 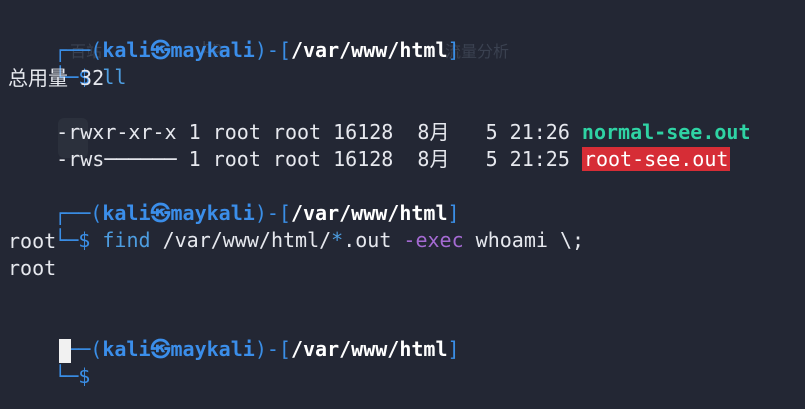 I want to click on command-arg-path: /var/www/html/, so click(x=241, y=240).